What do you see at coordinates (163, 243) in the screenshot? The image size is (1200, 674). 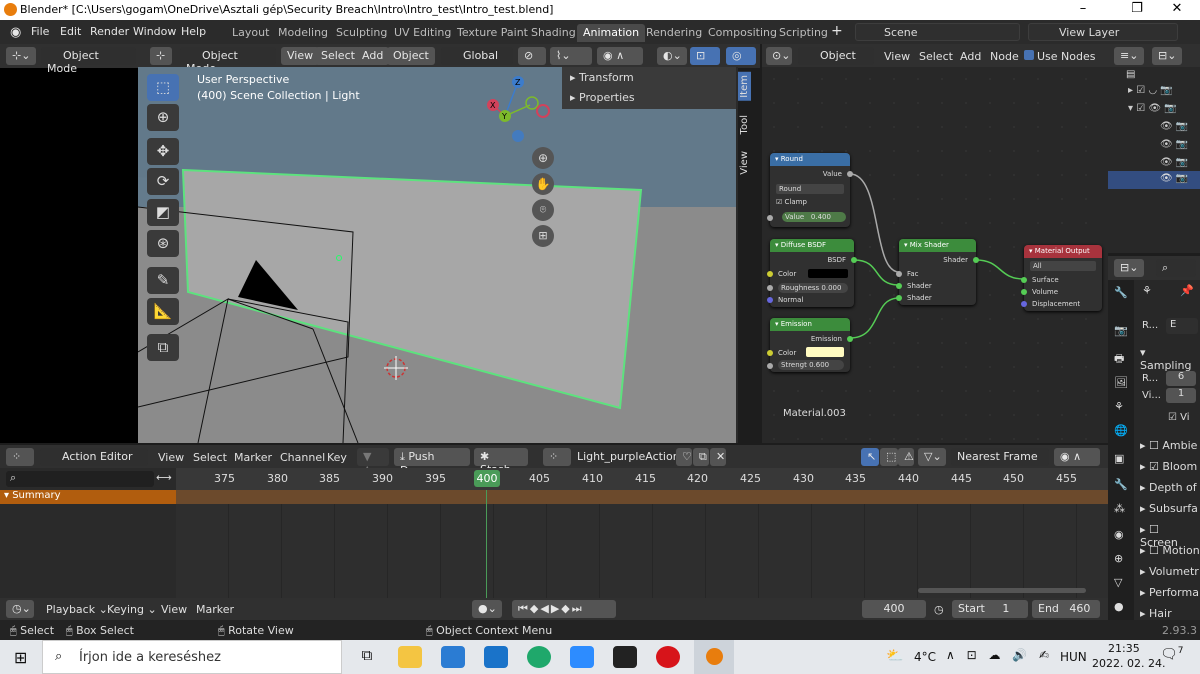 I see `transform-tool-icon: ⊛` at bounding box center [163, 243].